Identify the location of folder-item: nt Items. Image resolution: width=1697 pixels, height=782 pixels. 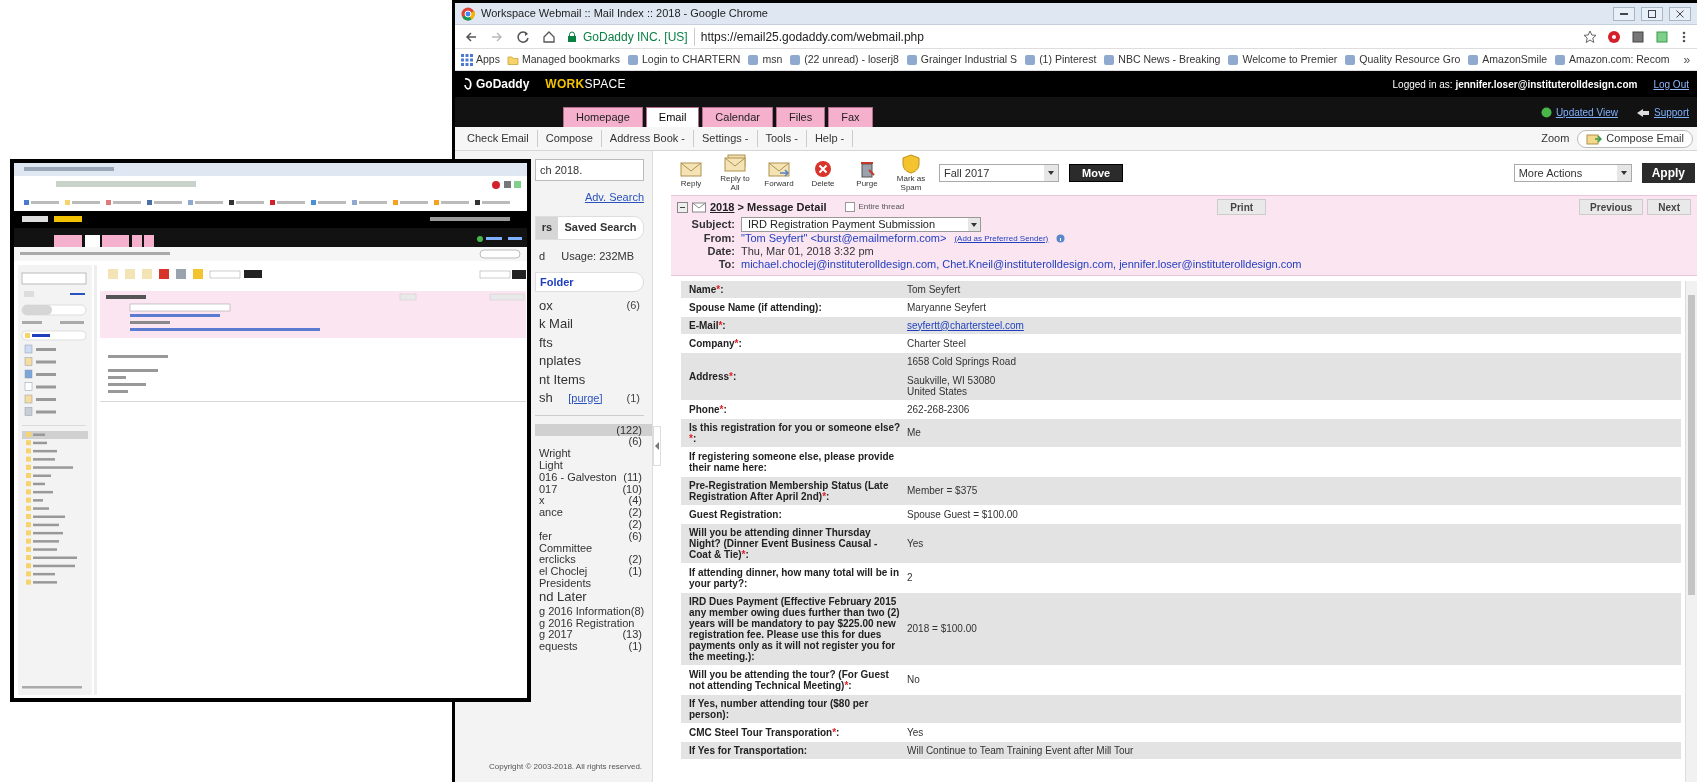
(562, 379).